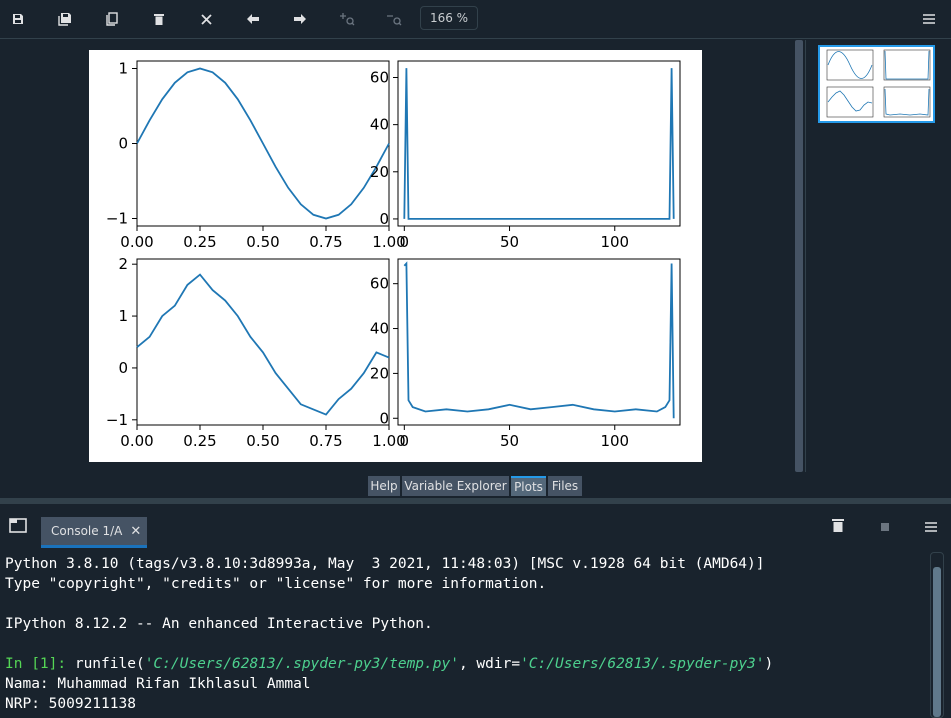 The width and height of the screenshot is (951, 718). I want to click on tab-help: Help, so click(384, 486).